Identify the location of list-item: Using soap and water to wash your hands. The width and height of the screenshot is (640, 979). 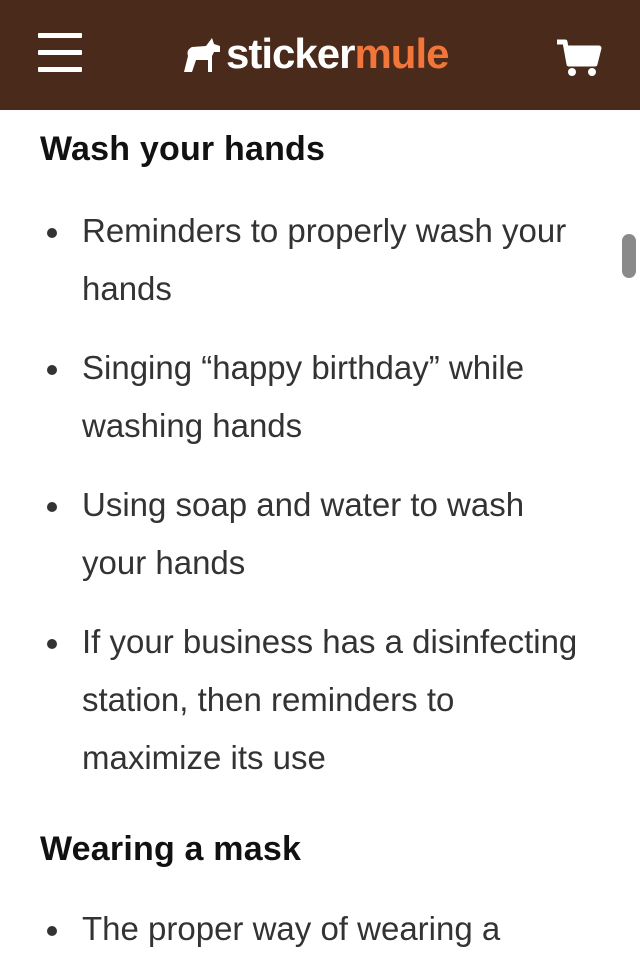
(311, 534).